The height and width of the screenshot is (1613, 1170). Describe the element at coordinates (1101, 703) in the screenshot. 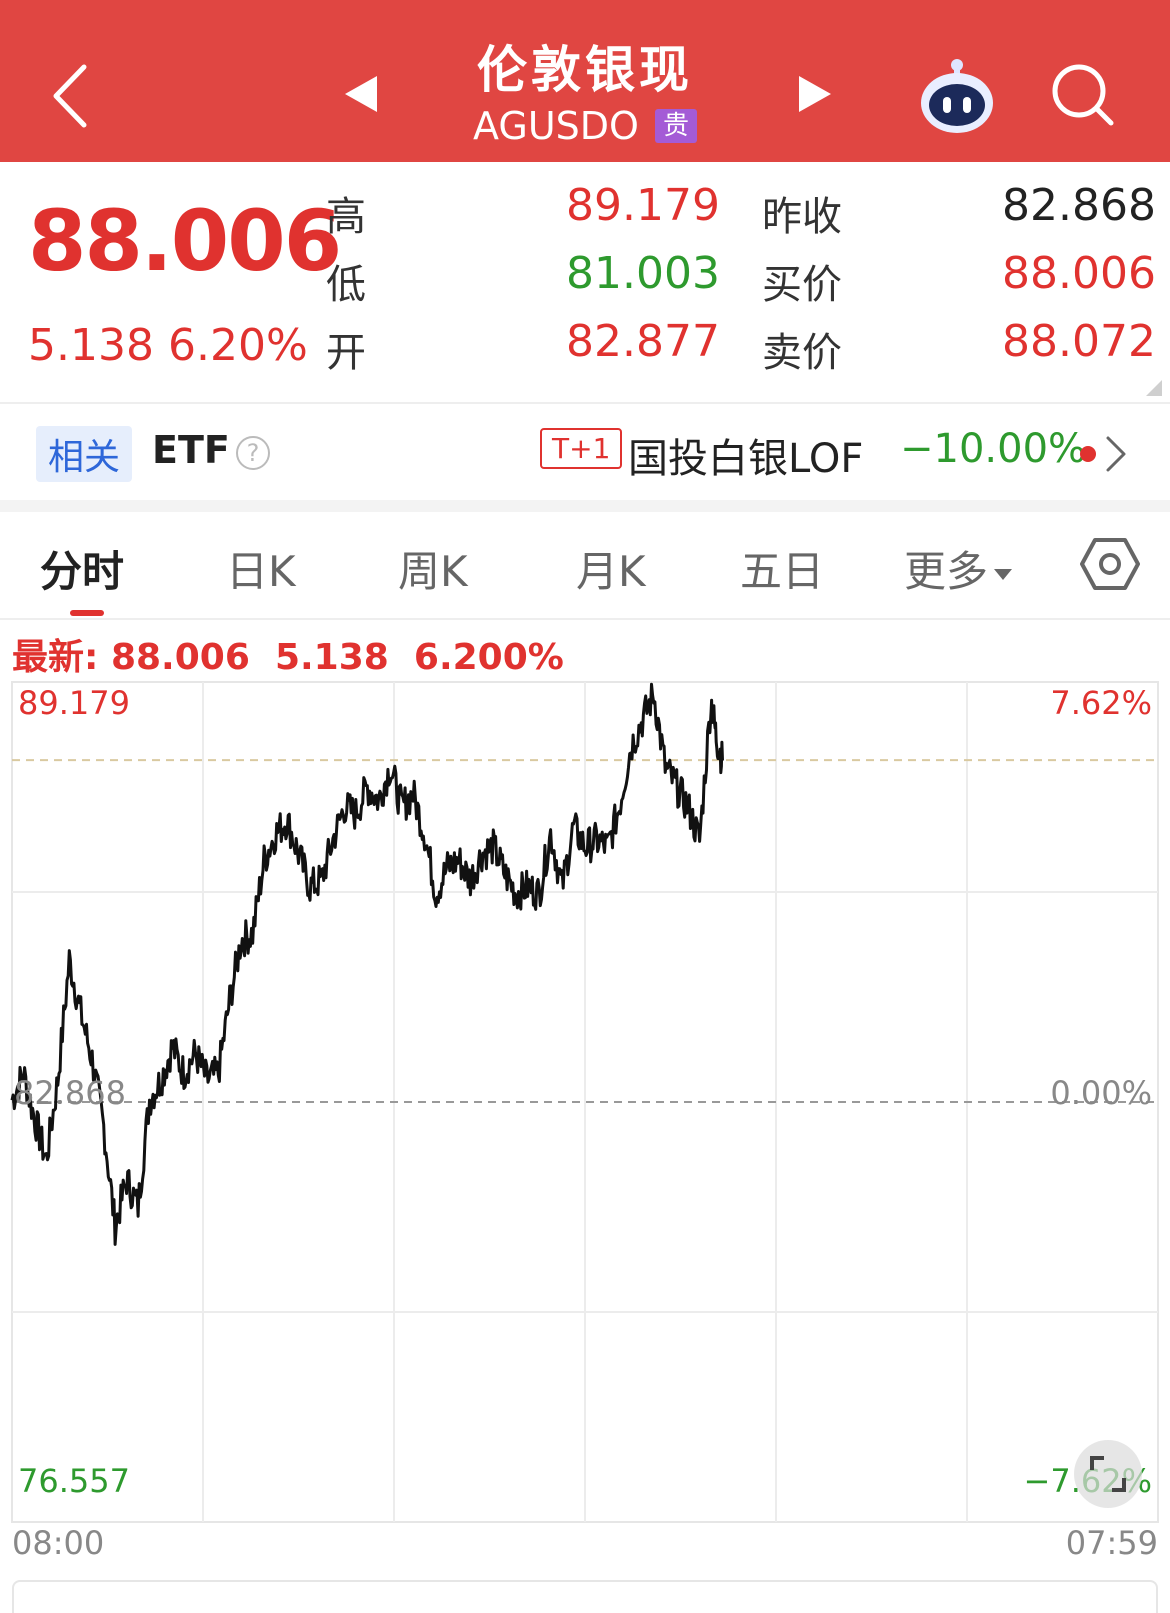

I see `pct-axis-max-label: 7.62%` at that location.